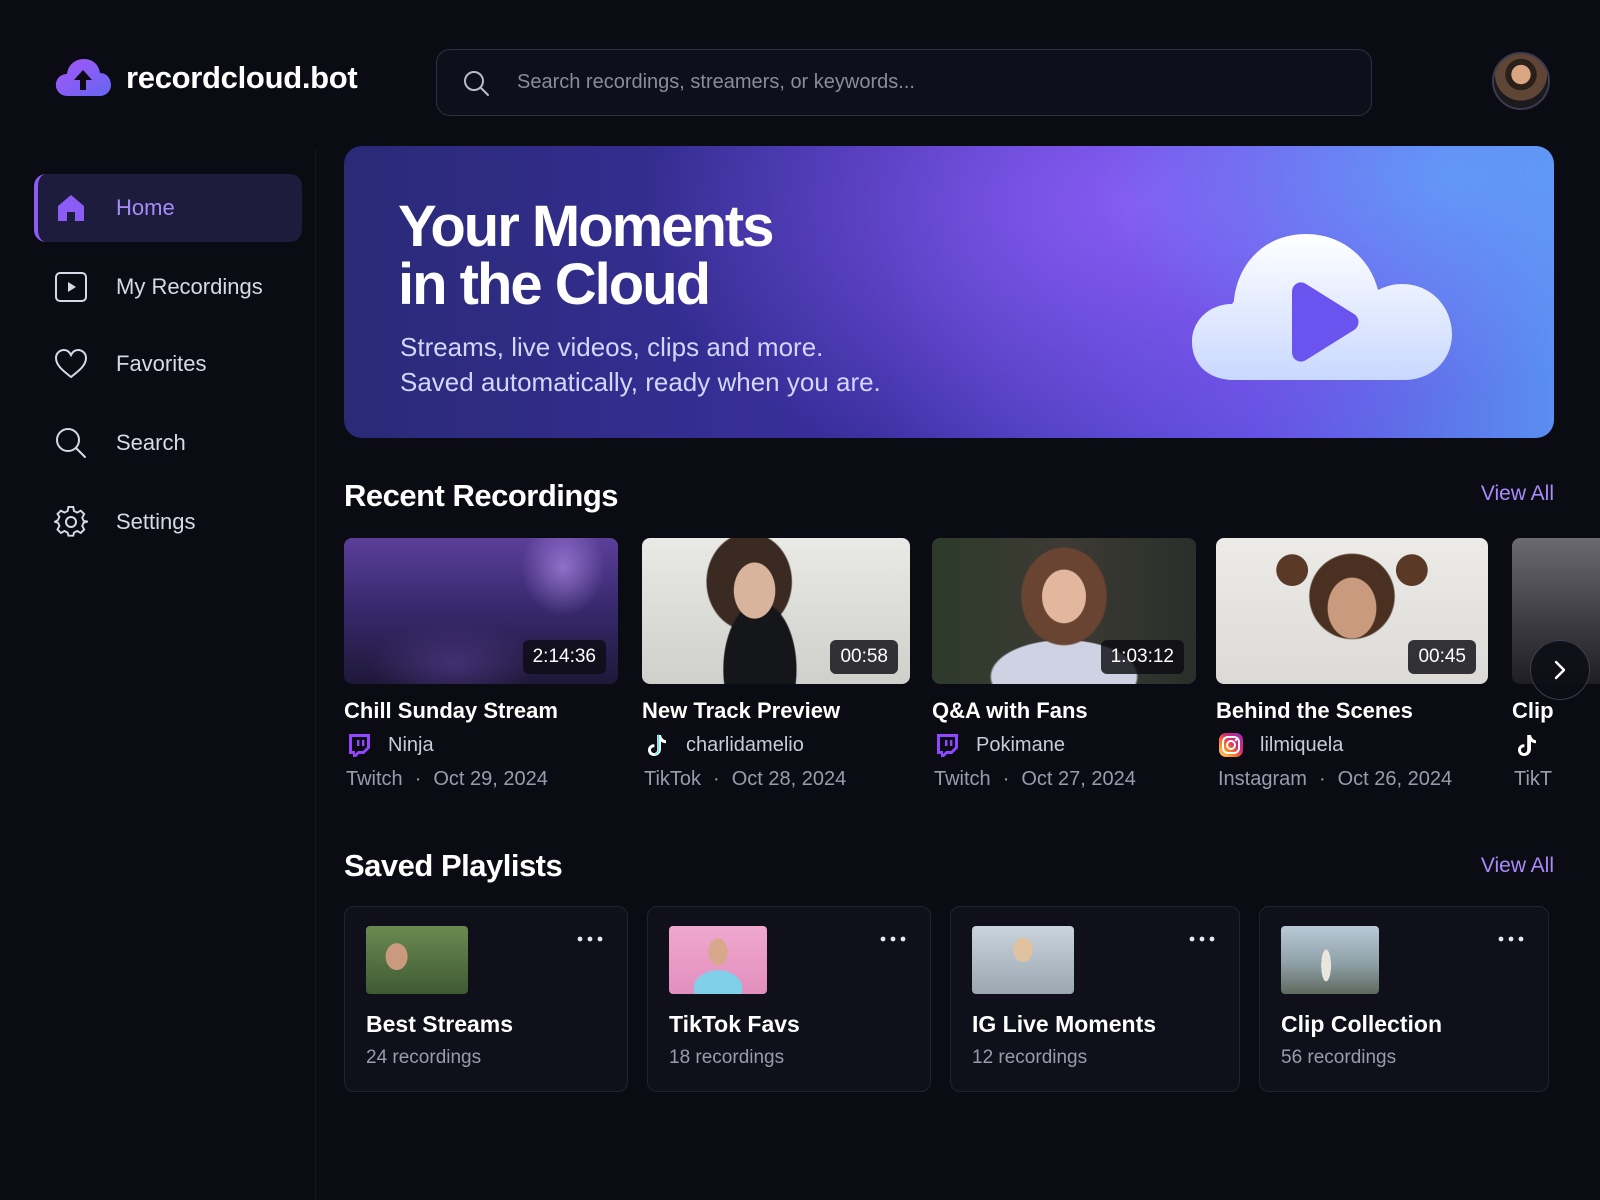 The width and height of the screenshot is (1600, 1200). What do you see at coordinates (864, 657) in the screenshot?
I see `recording-duration: 00:58` at bounding box center [864, 657].